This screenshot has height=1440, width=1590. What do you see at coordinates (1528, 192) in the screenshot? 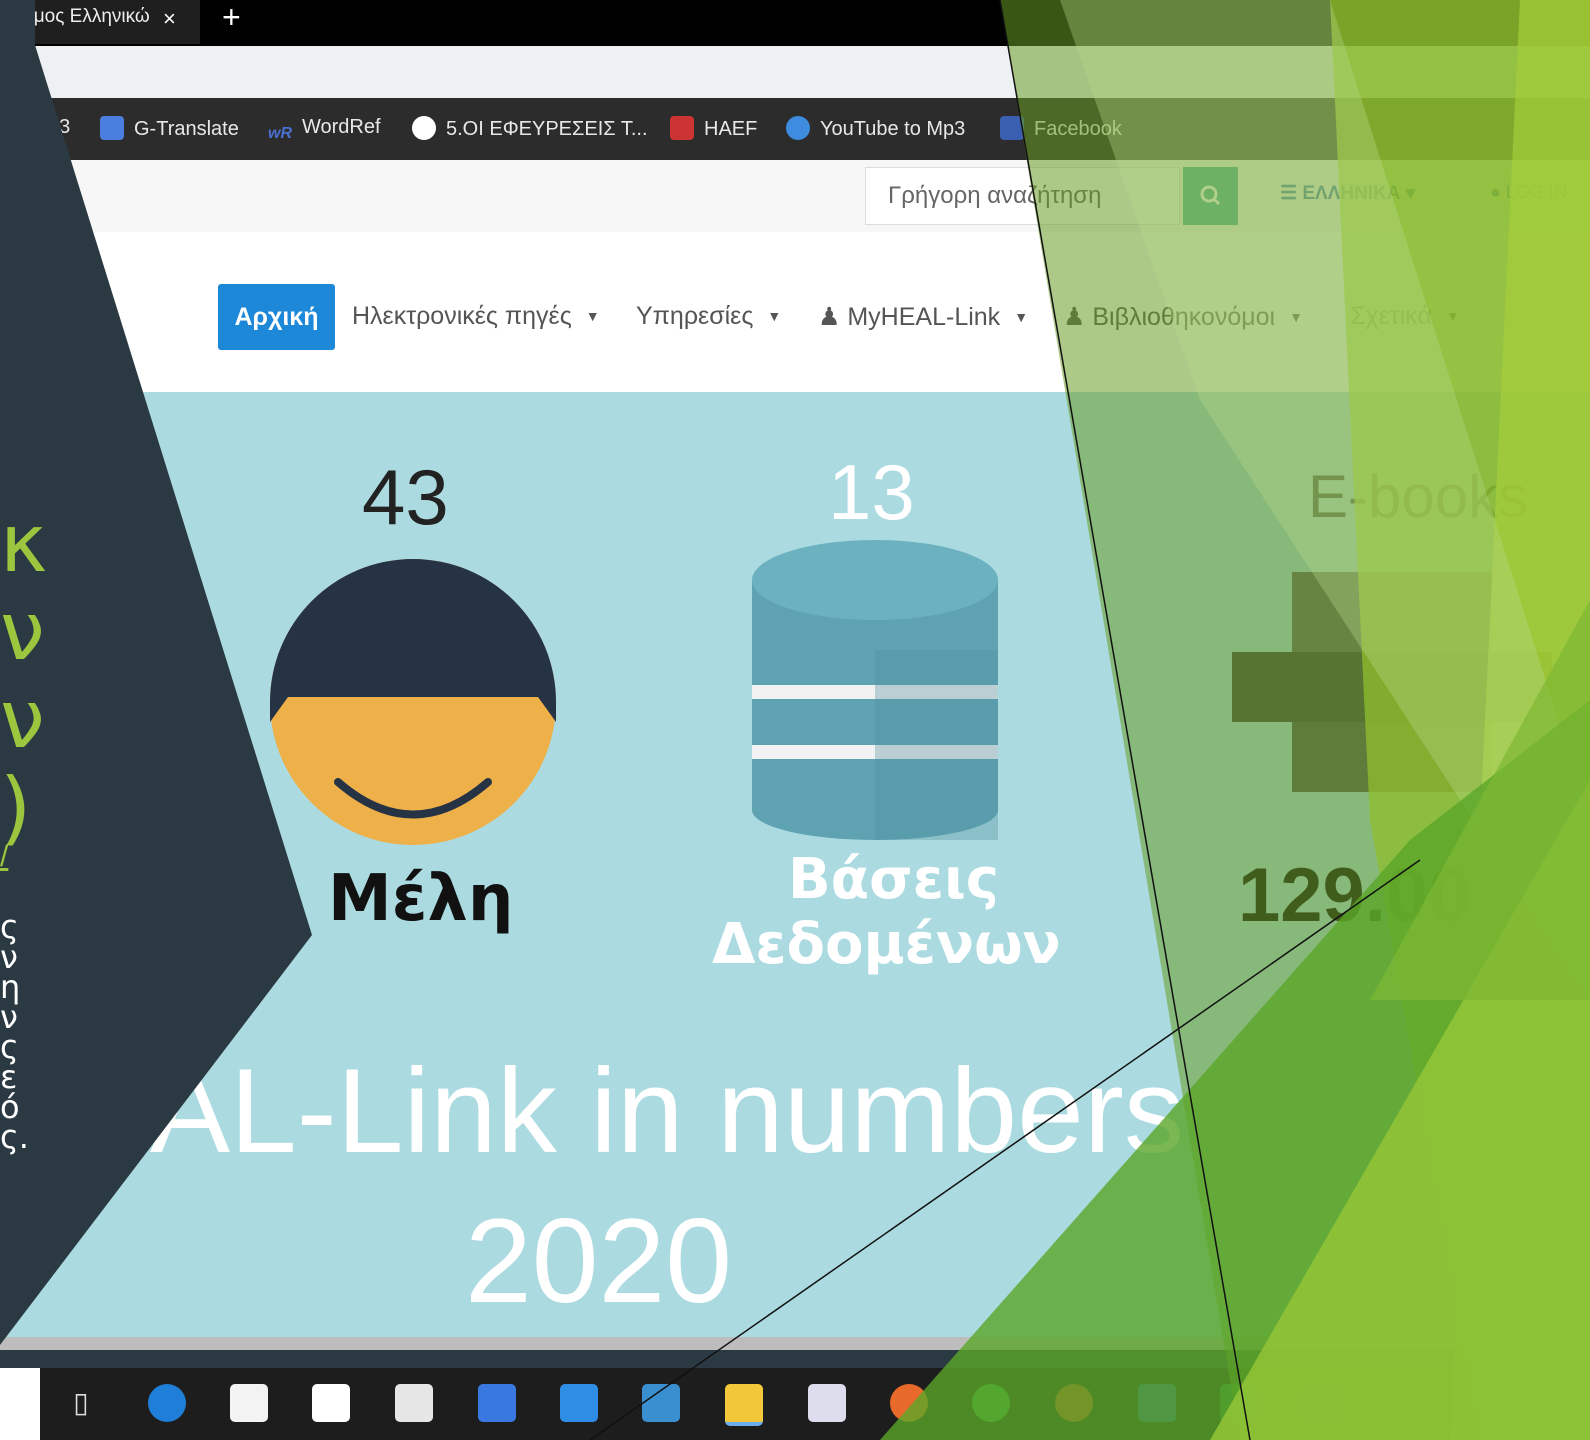
I see `login-link: ● LOG IN` at bounding box center [1528, 192].